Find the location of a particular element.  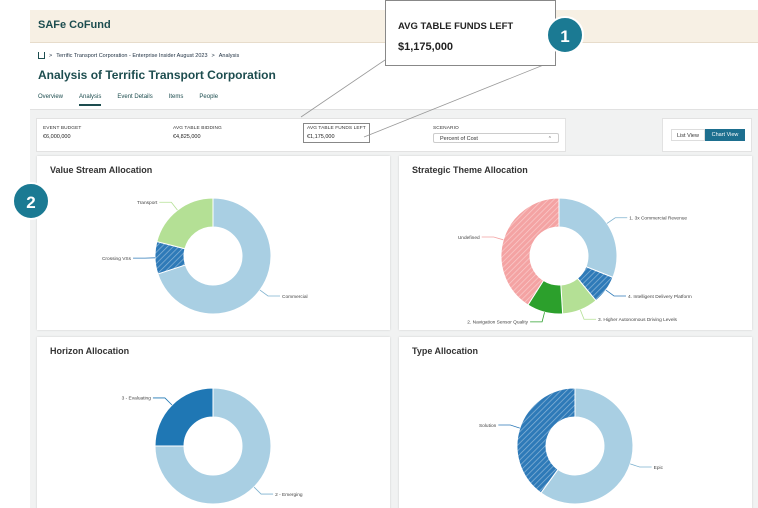

stat-label: SCENARIO is located at coordinates (446, 128).